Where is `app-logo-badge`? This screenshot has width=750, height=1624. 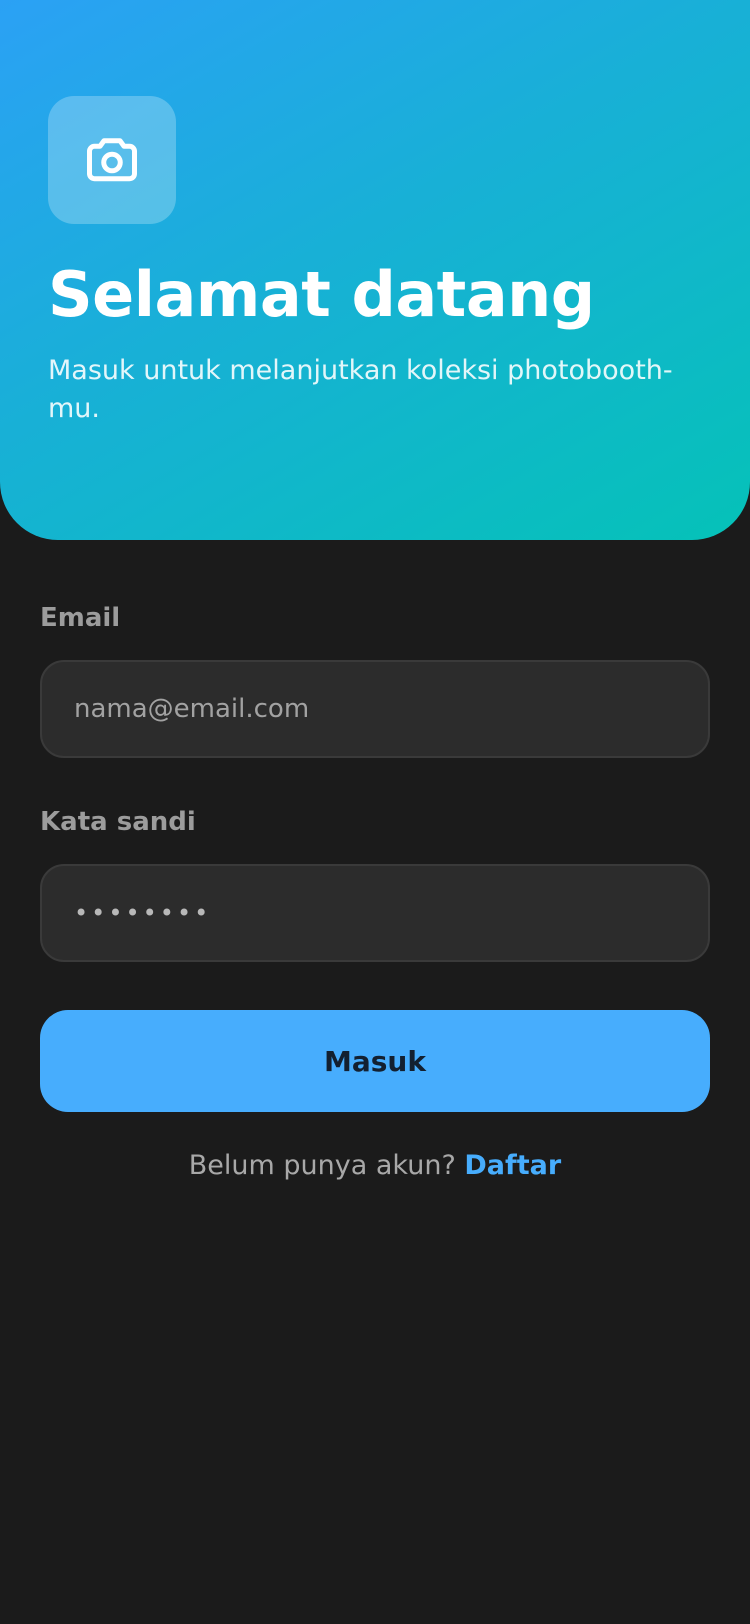
app-logo-badge is located at coordinates (112, 160).